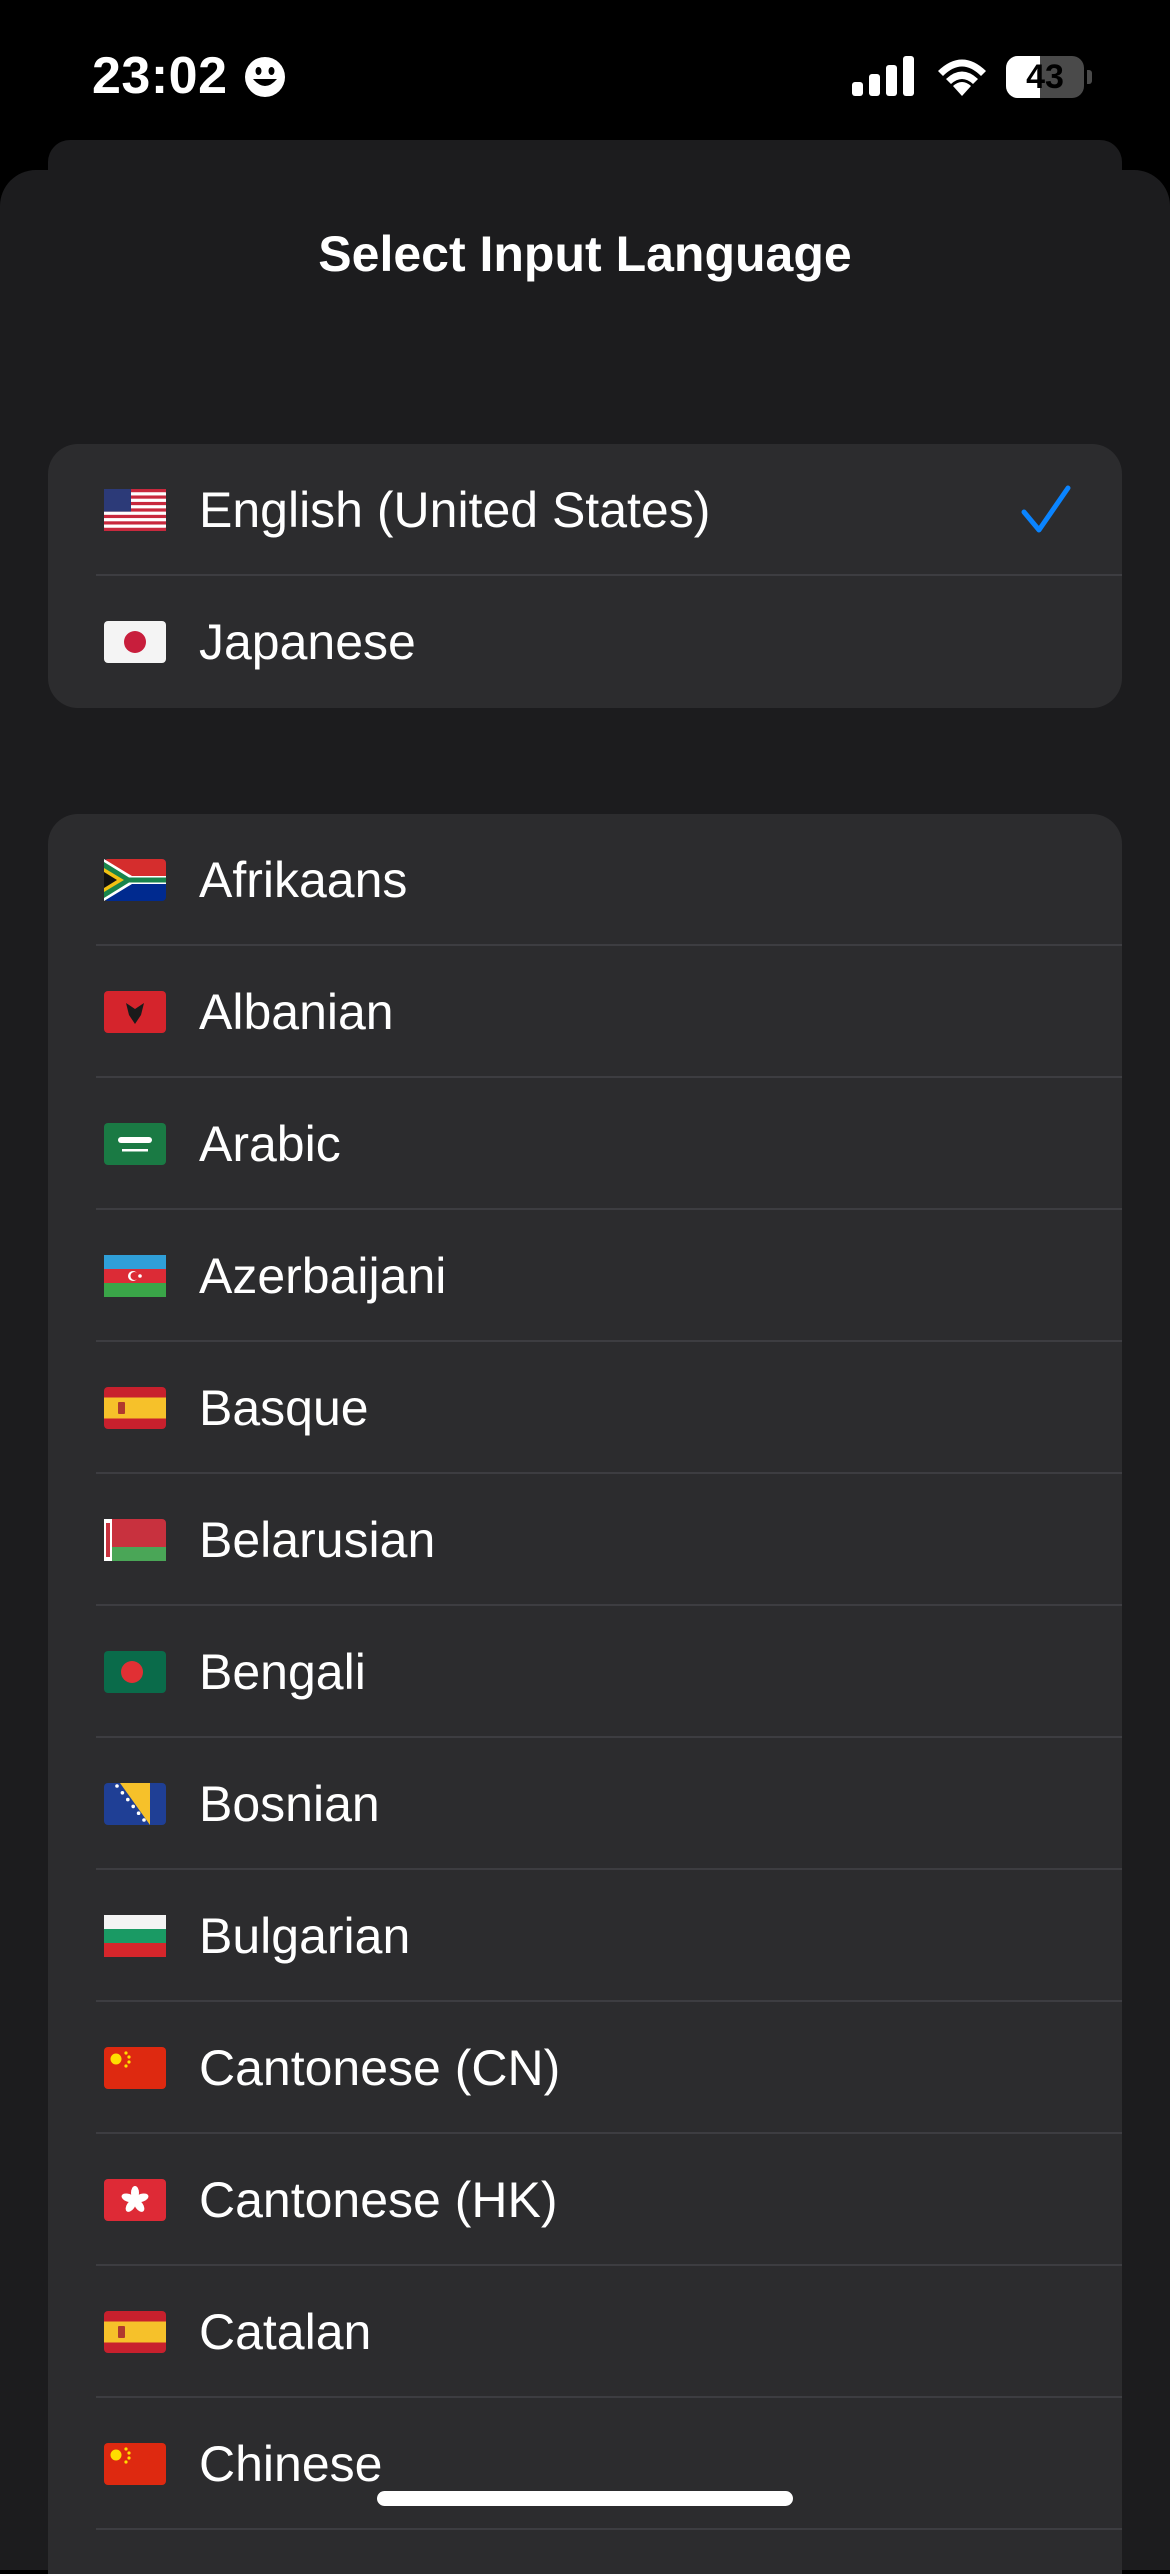 This screenshot has width=1170, height=2574. I want to click on az-flag-icon, so click(135, 1276).